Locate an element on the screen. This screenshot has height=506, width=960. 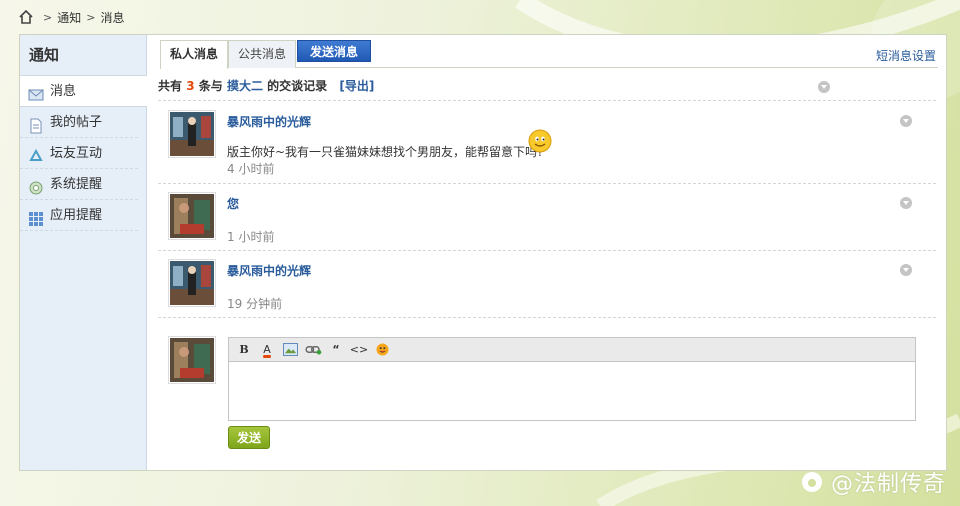
sidebar-item-my-posts: 我的帖子 is located at coordinates (79, 122).